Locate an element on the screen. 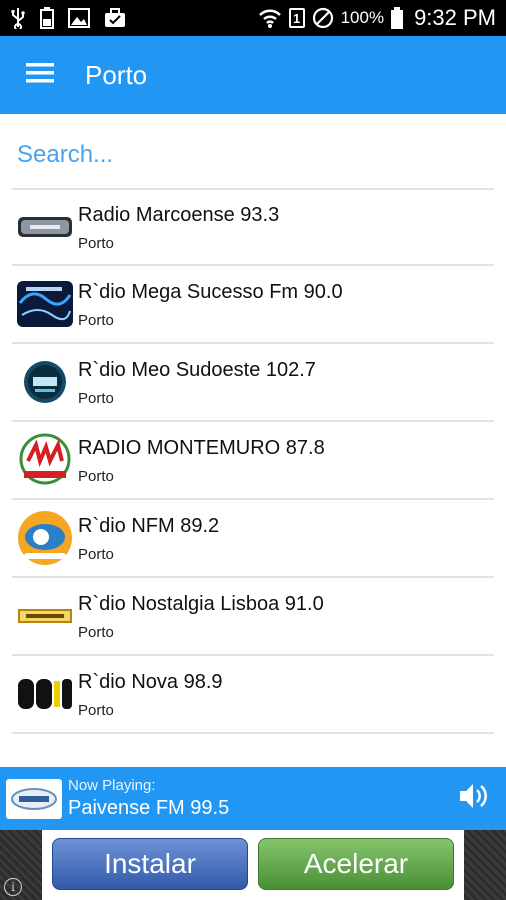 The height and width of the screenshot is (900, 506). ad-content: Instalar Acelerar is located at coordinates (253, 865).